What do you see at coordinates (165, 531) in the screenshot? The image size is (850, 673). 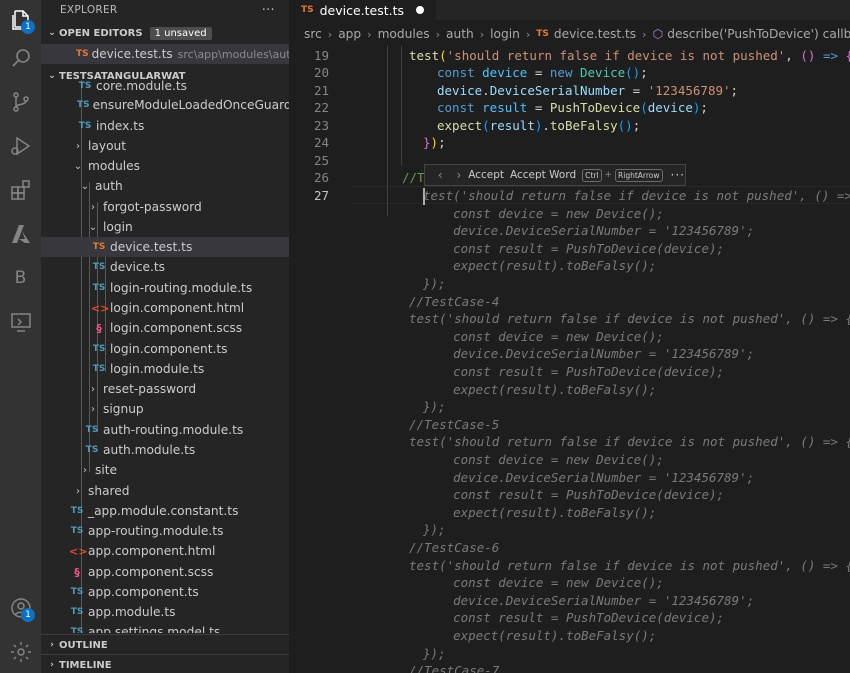 I see `tree-file: TS app-routing.module.ts` at bounding box center [165, 531].